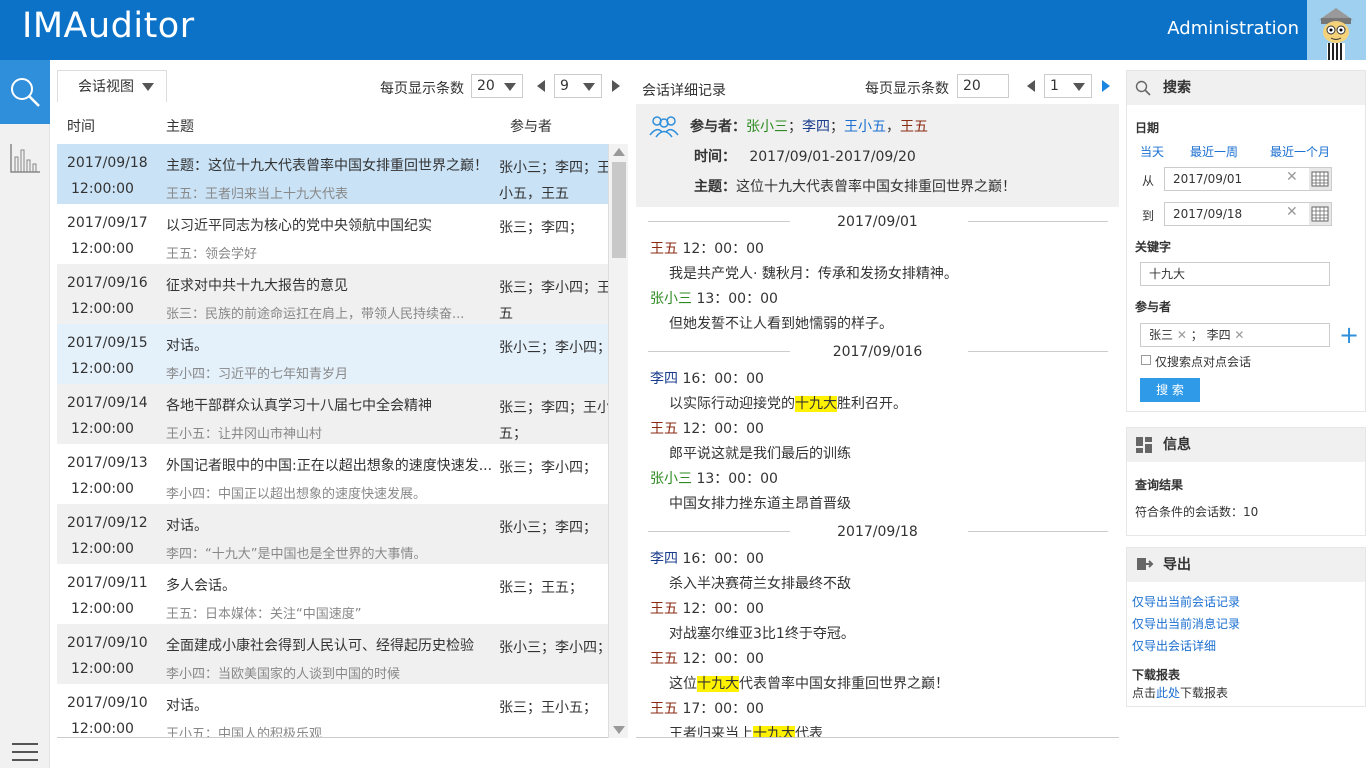  Describe the element at coordinates (618, 441) in the screenshot. I see `list-scrollbar` at that location.